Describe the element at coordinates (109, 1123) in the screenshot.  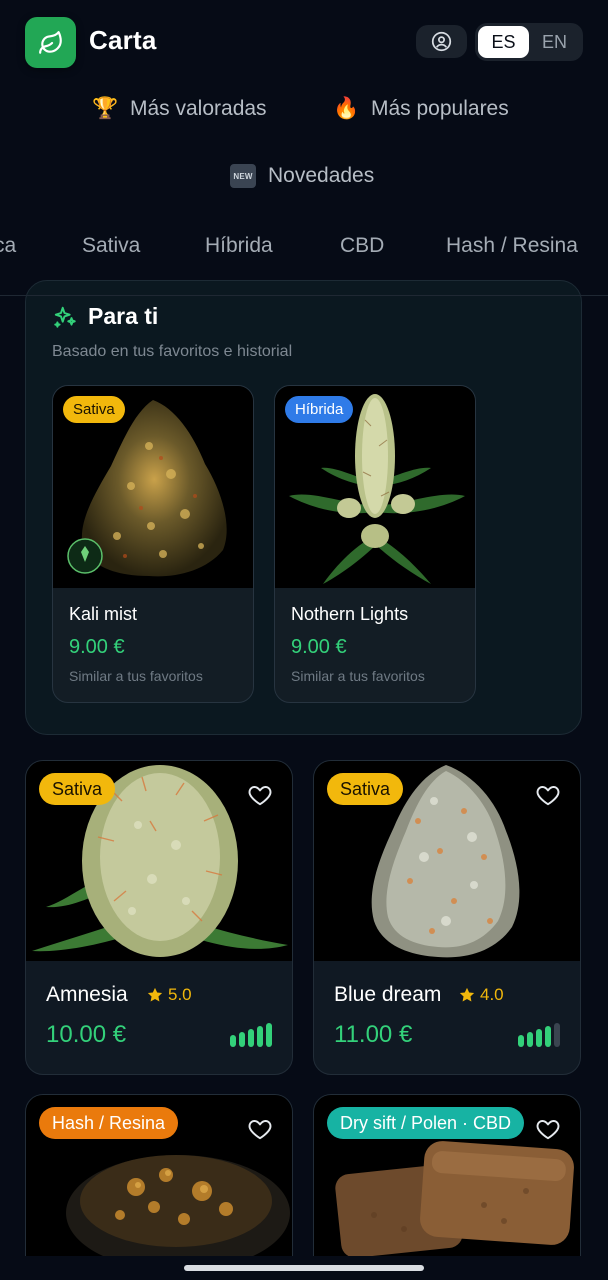
I see `strain-badge: Hash / Resina` at that location.